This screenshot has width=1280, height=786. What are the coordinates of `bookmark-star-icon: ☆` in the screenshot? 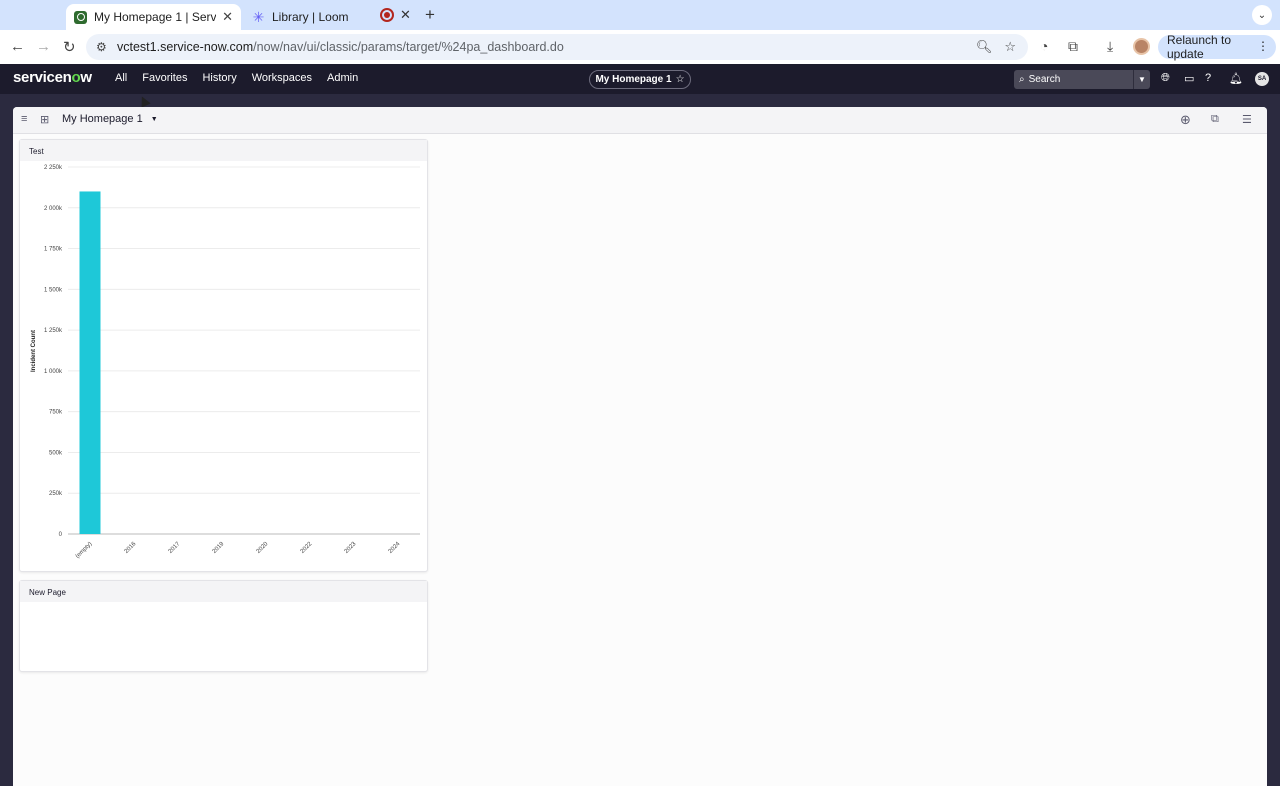 It's located at (1010, 47).